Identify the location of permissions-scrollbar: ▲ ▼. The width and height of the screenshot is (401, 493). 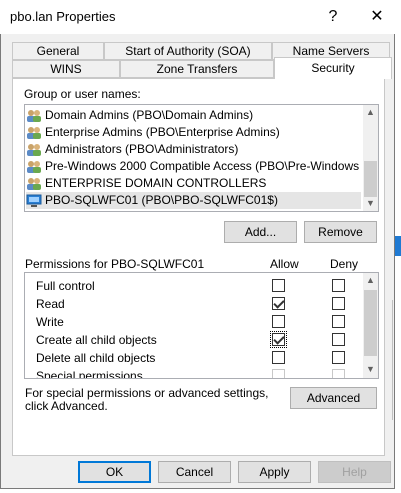
(370, 325).